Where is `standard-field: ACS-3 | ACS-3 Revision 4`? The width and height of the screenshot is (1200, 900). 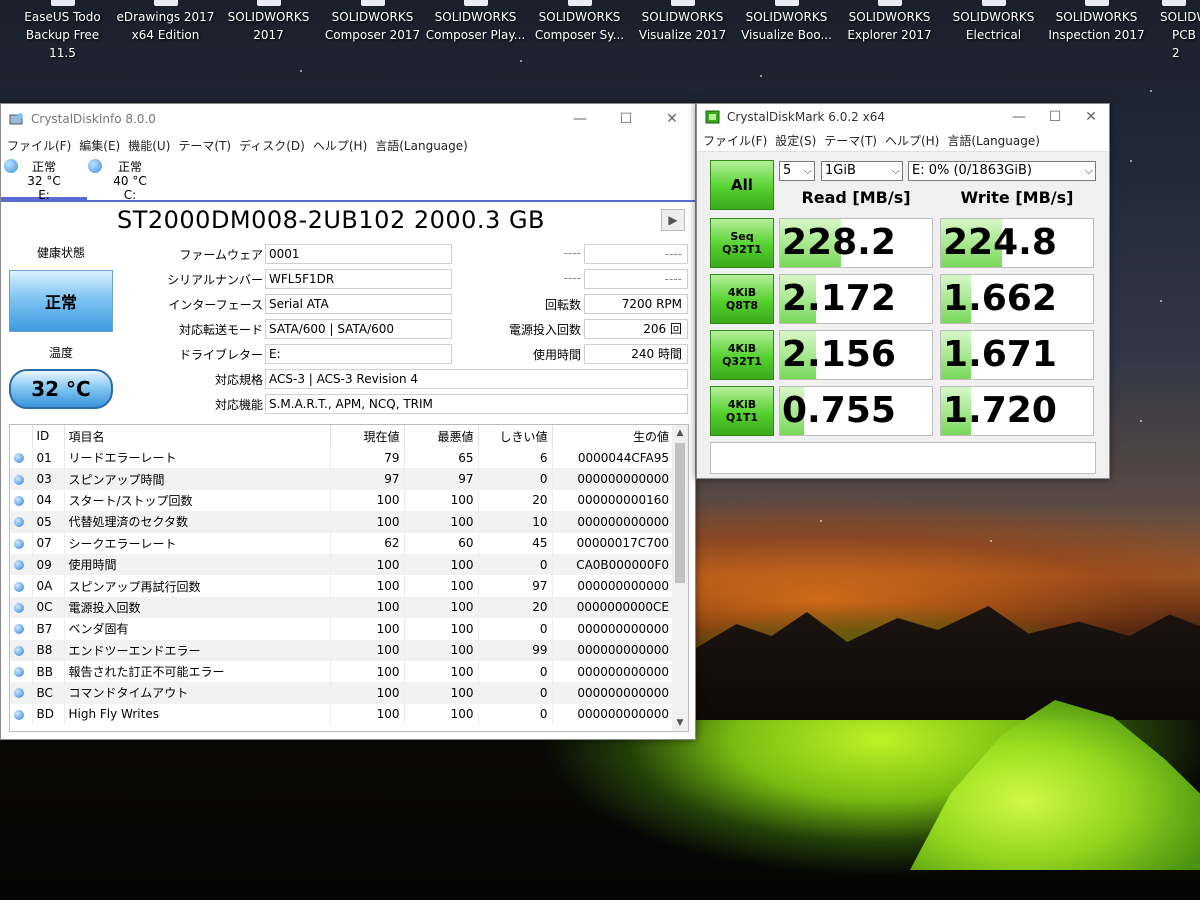
standard-field: ACS-3 | ACS-3 Revision 4 is located at coordinates (476, 379).